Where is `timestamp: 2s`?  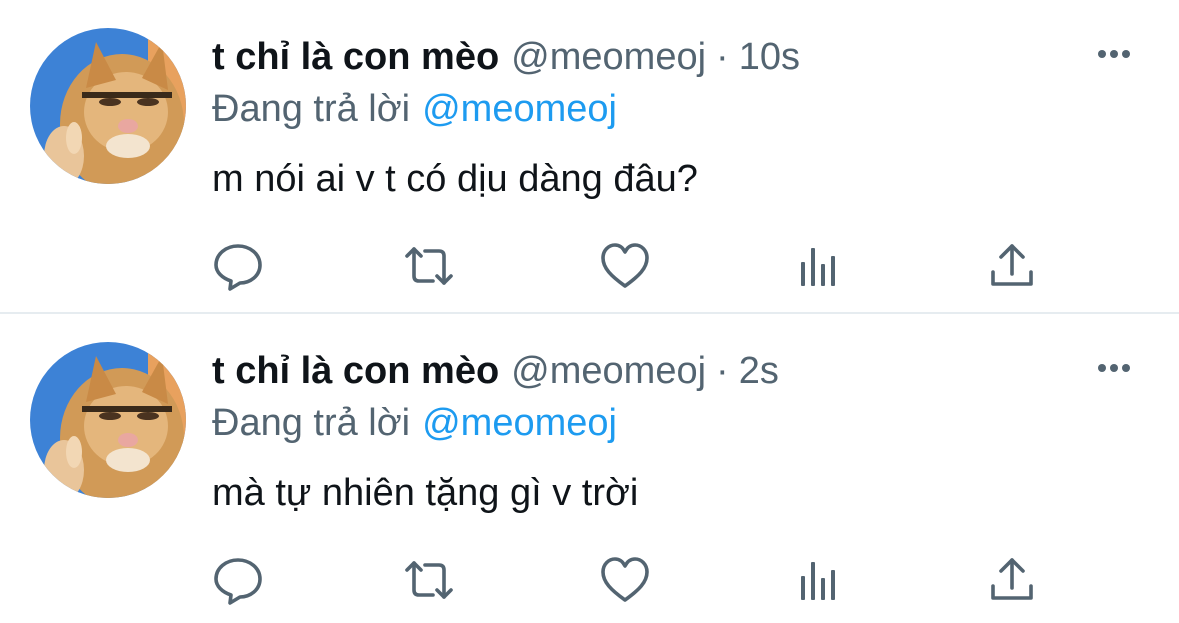
timestamp: 2s is located at coordinates (759, 371).